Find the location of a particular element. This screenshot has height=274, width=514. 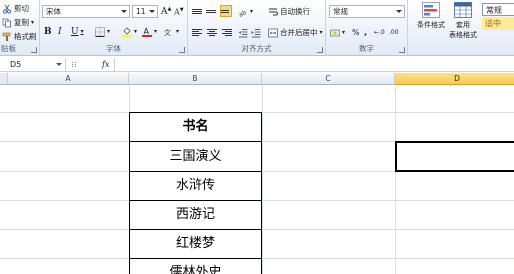

italic-button: I is located at coordinates (60, 31).